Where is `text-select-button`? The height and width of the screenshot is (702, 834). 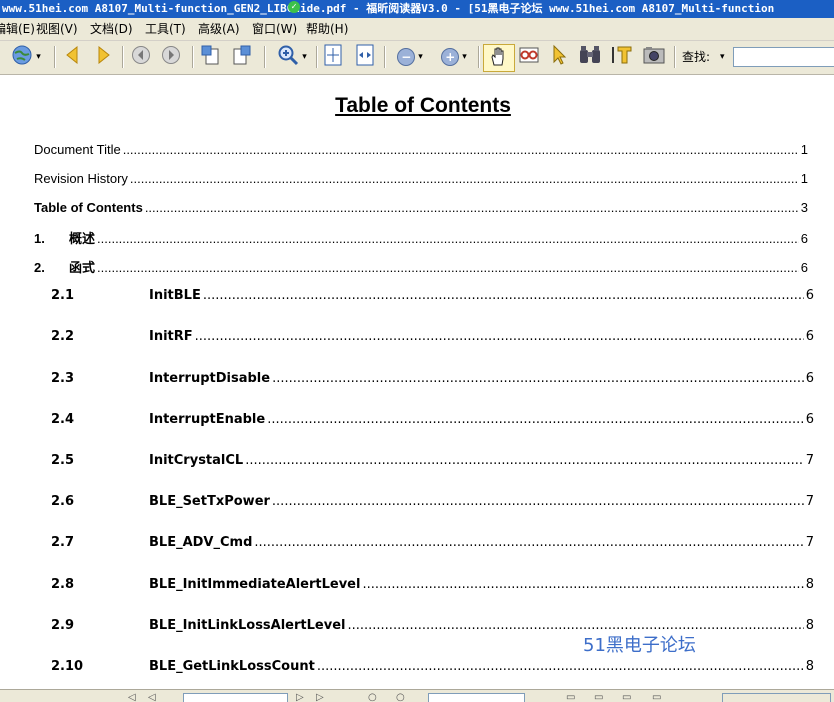 text-select-button is located at coordinates (622, 57).